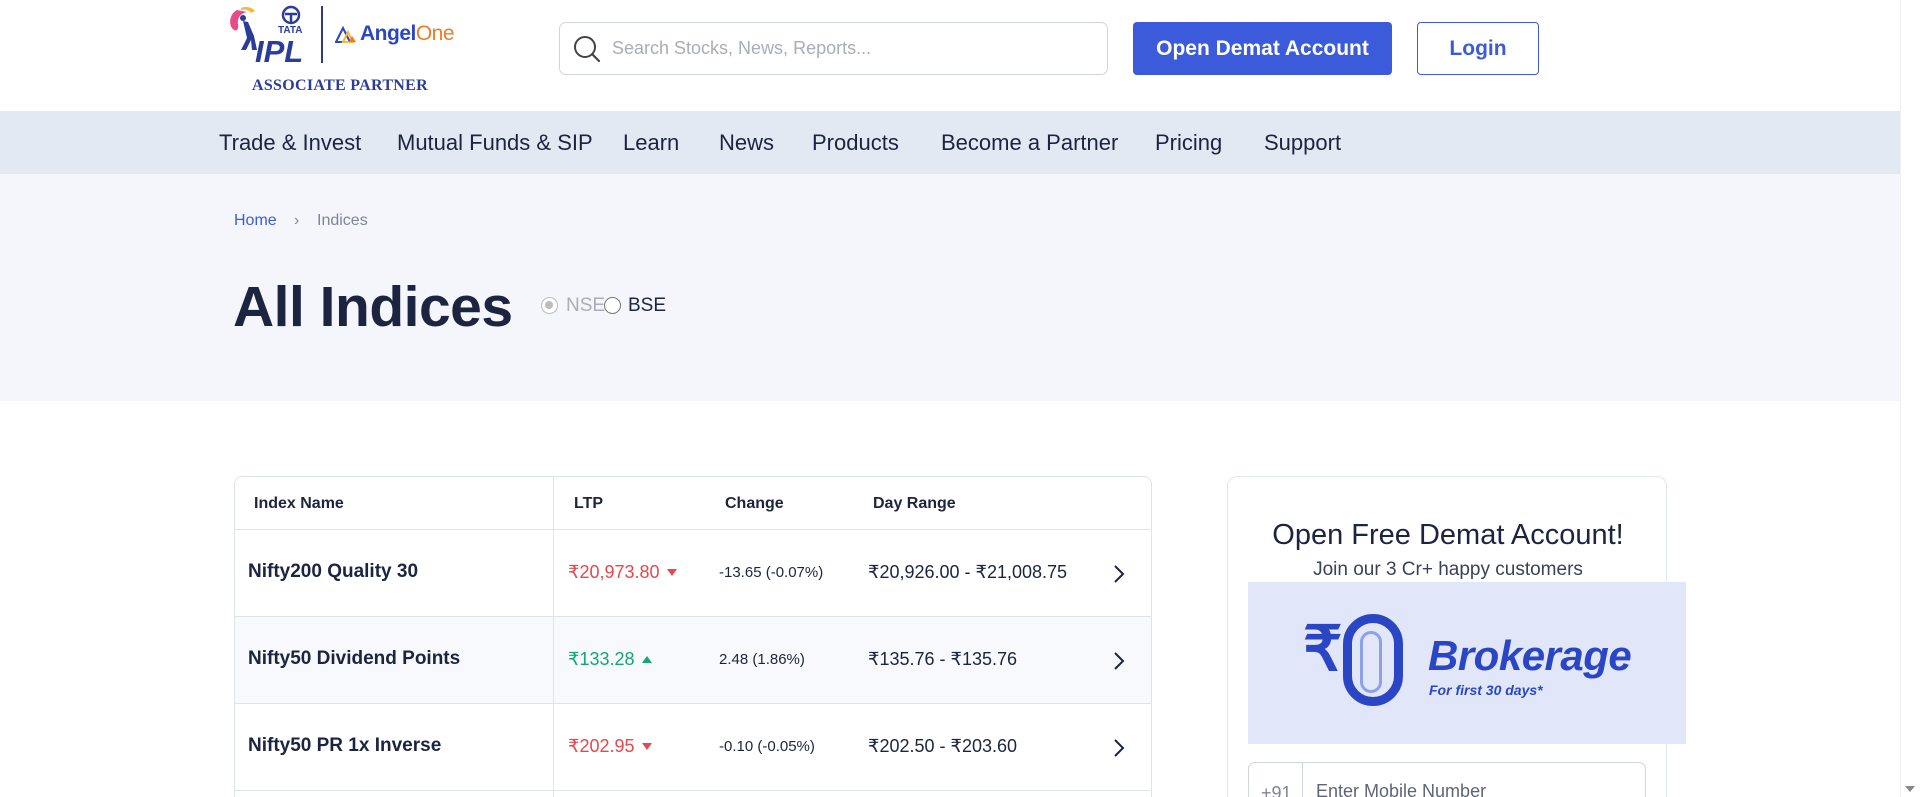 The image size is (1920, 797). What do you see at coordinates (1466, 789) in the screenshot?
I see `mobile-number-input` at bounding box center [1466, 789].